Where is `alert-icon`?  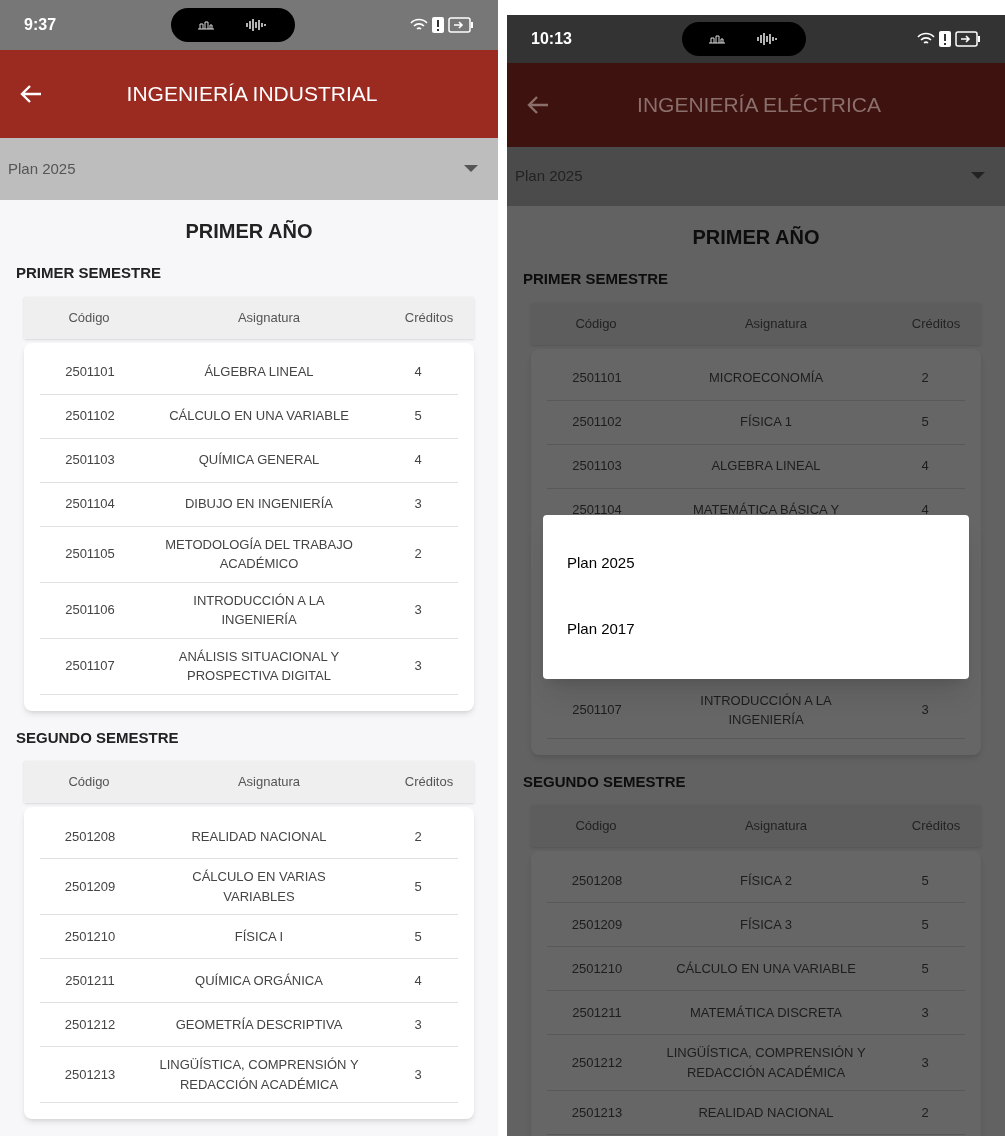 alert-icon is located at coordinates (945, 38).